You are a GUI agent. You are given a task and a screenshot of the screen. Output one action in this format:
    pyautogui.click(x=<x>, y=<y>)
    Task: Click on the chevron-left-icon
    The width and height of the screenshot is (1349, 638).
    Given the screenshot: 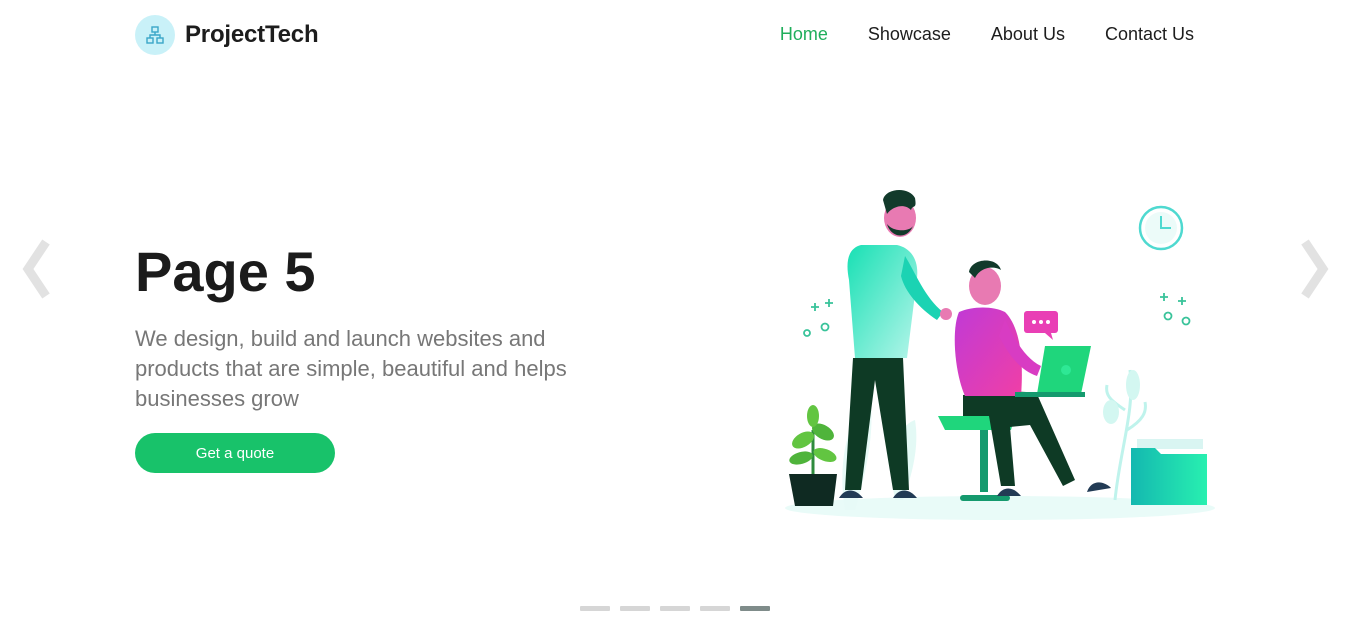 What is the action you would take?
    pyautogui.click(x=36, y=269)
    